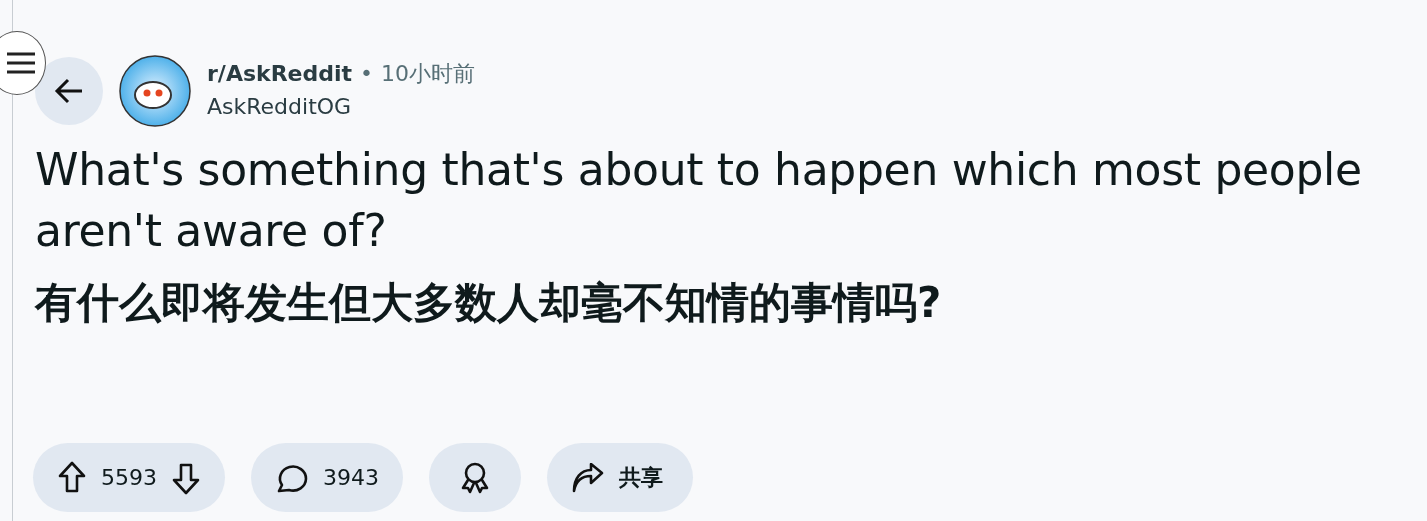  What do you see at coordinates (428, 74) in the screenshot?
I see `post-time: 10小时前` at bounding box center [428, 74].